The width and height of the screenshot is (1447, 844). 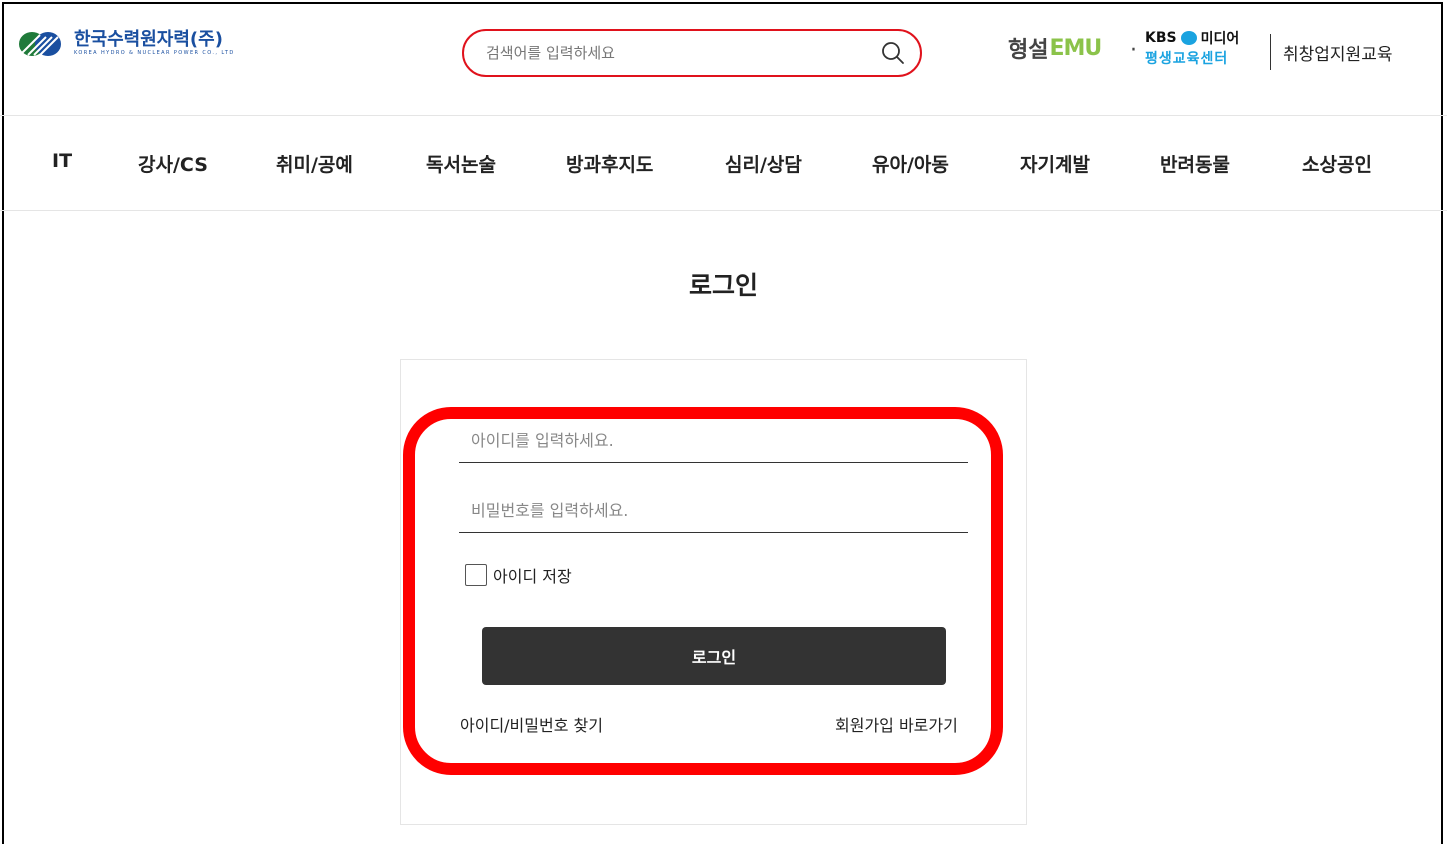 I want to click on kbs-text: KBS, so click(x=1161, y=38).